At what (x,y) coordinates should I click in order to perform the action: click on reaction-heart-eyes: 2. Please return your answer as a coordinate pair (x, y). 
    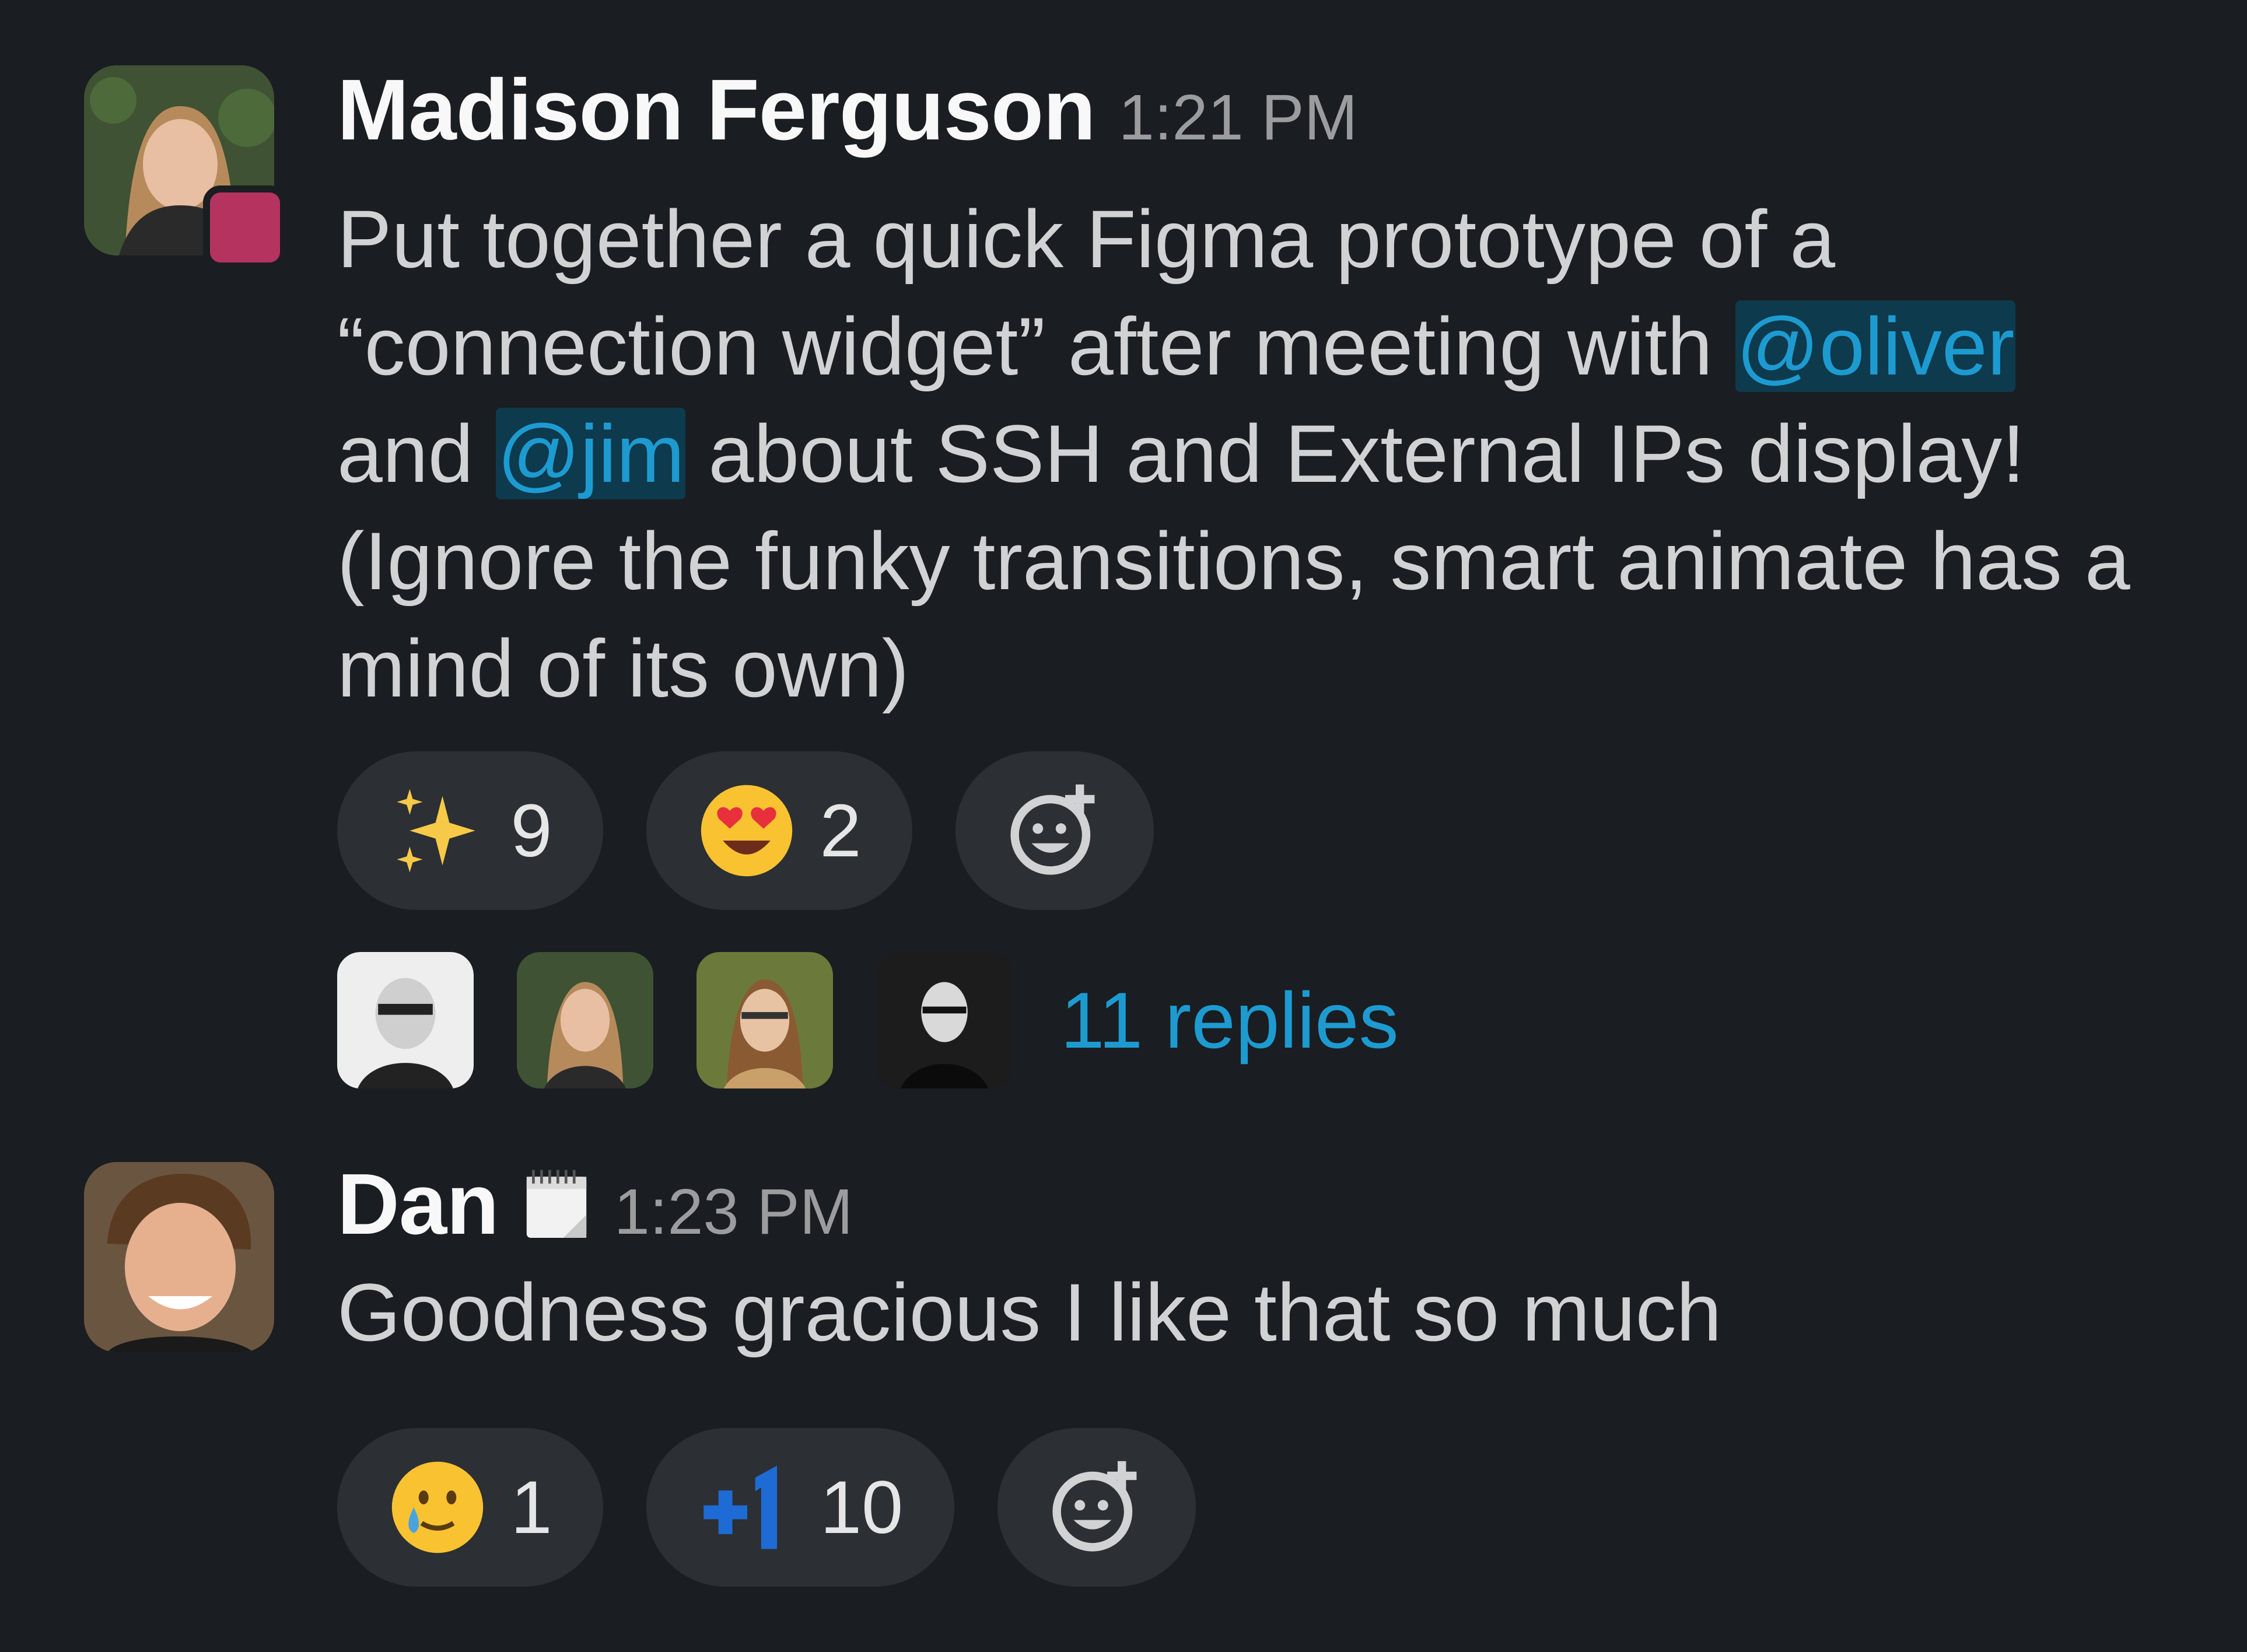
    Looking at the image, I should click on (779, 830).